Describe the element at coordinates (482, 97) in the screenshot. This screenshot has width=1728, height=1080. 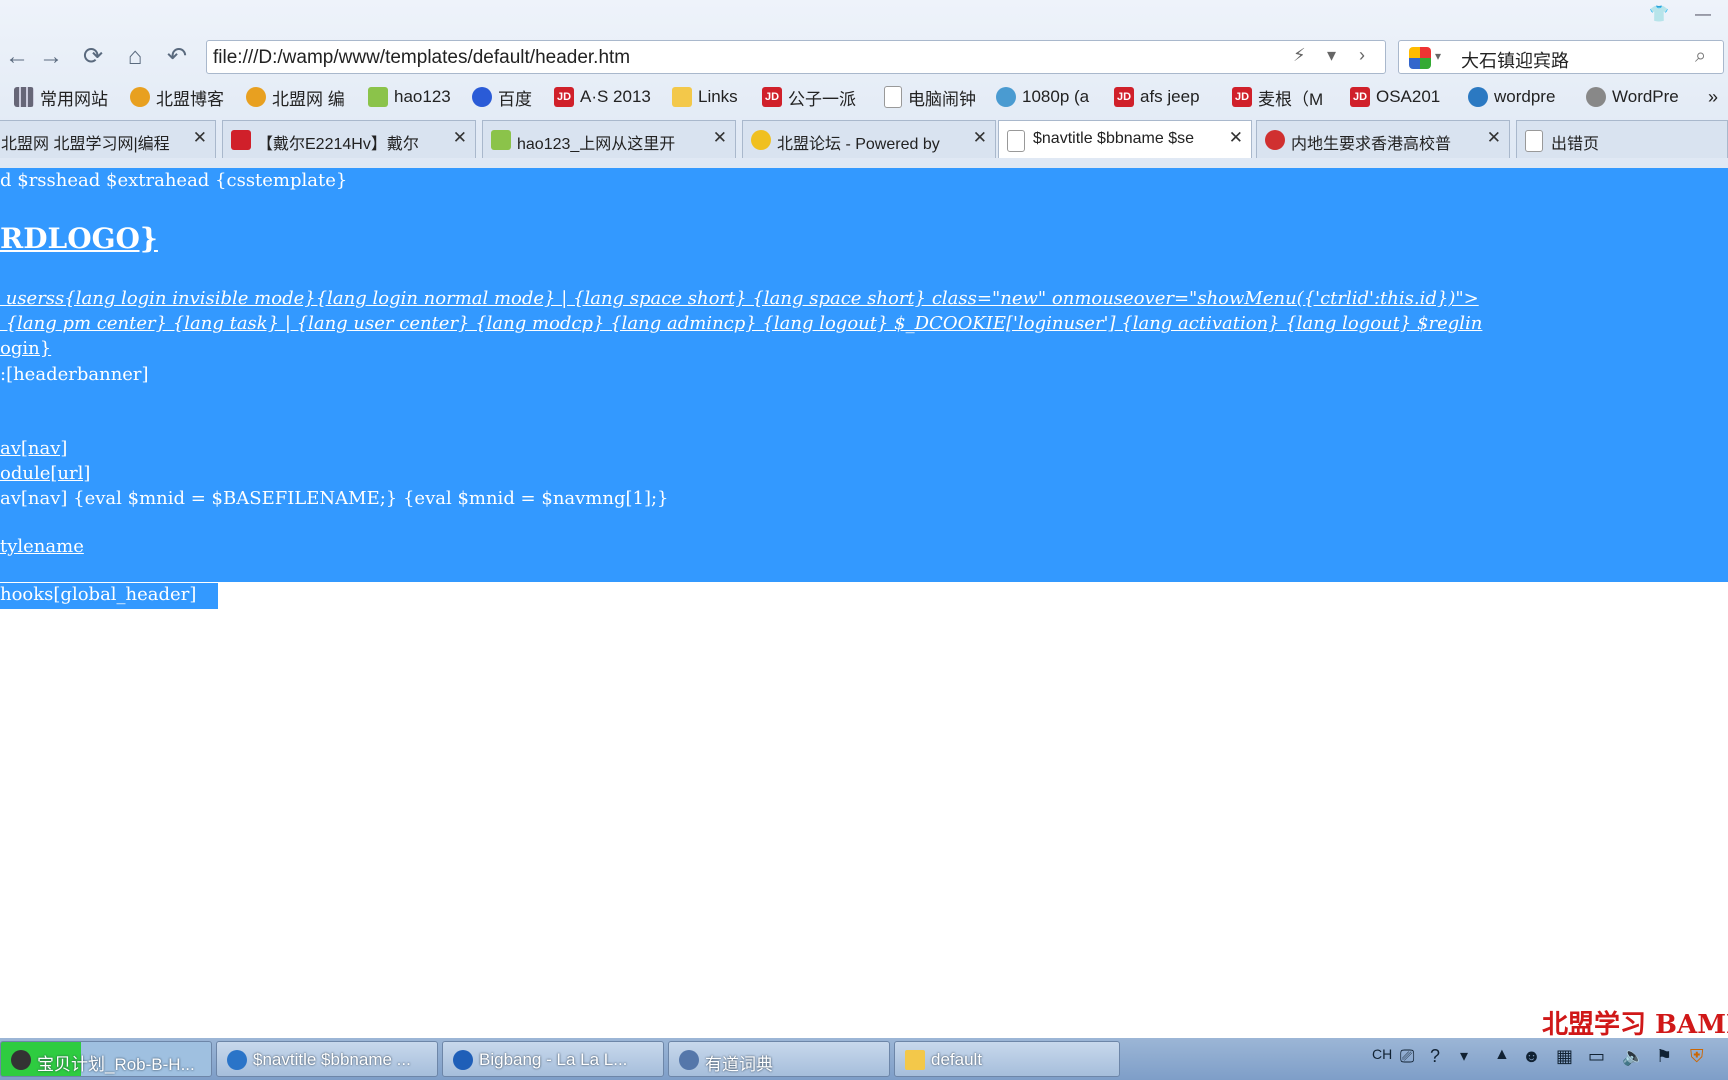
I see `baidu-paw-icon` at that location.